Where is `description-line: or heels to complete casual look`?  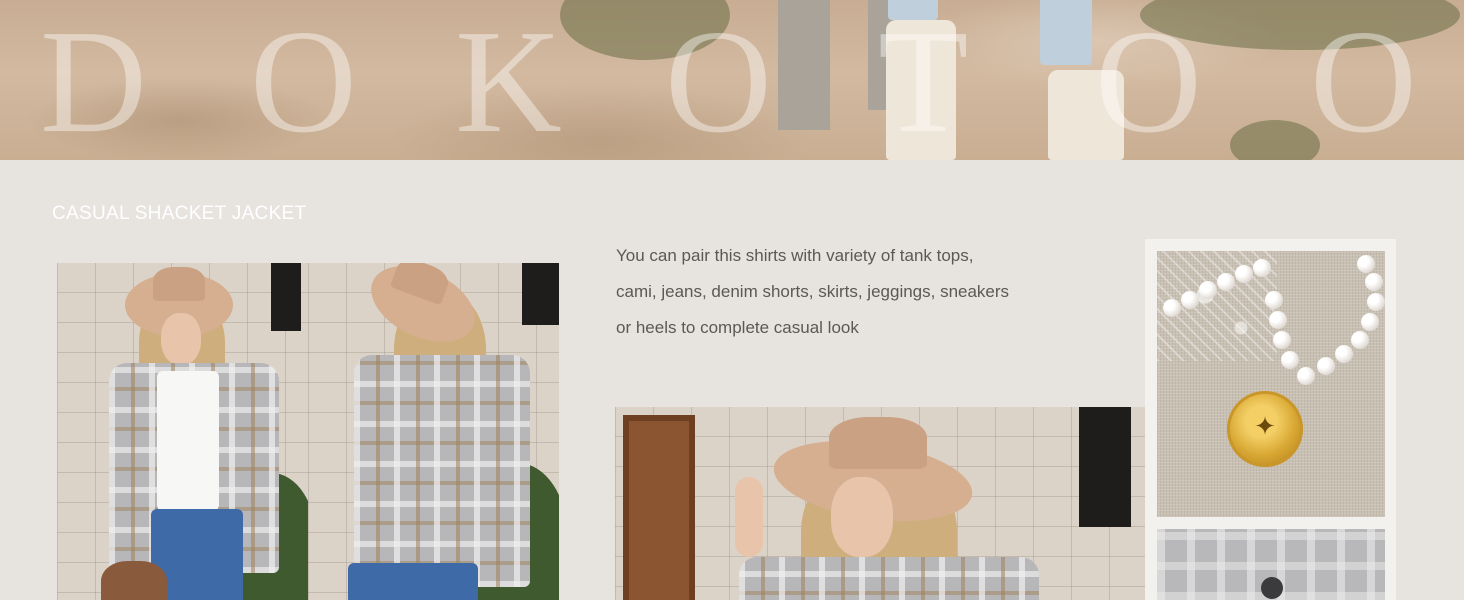
description-line: or heels to complete casual look is located at coordinates (737, 327).